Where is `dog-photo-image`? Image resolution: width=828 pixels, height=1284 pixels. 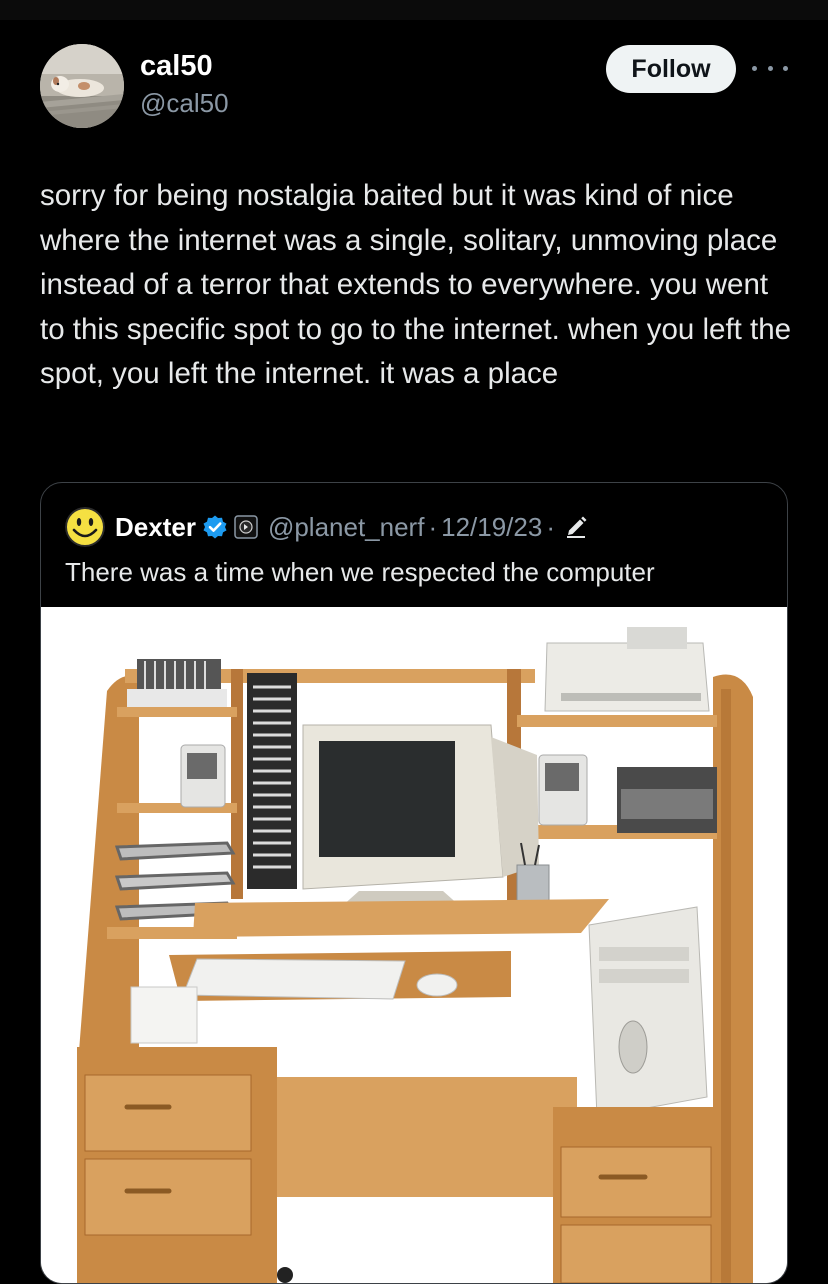
dog-photo-image is located at coordinates (82, 86).